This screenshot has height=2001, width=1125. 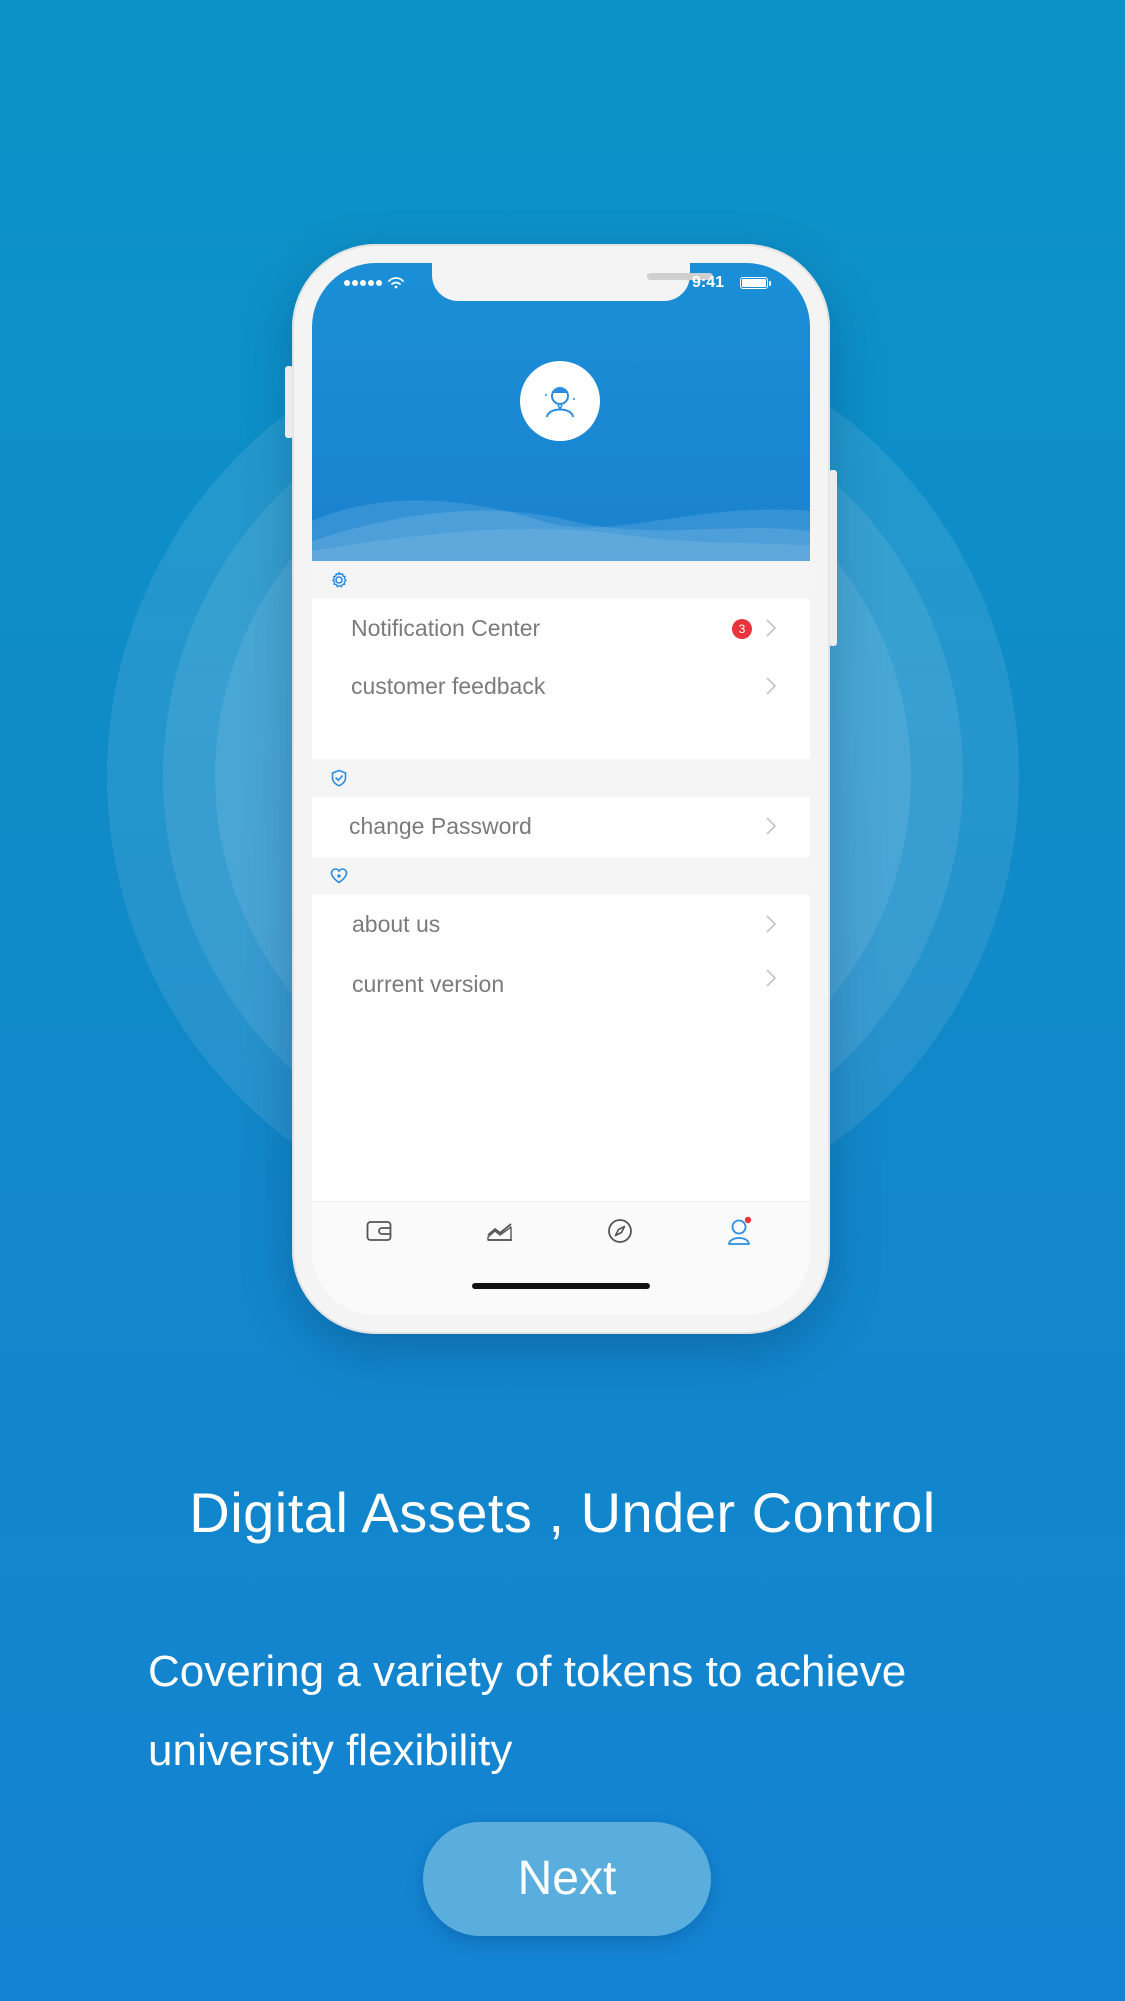 What do you see at coordinates (448, 686) in the screenshot?
I see `menu-item-label: customer feedback` at bounding box center [448, 686].